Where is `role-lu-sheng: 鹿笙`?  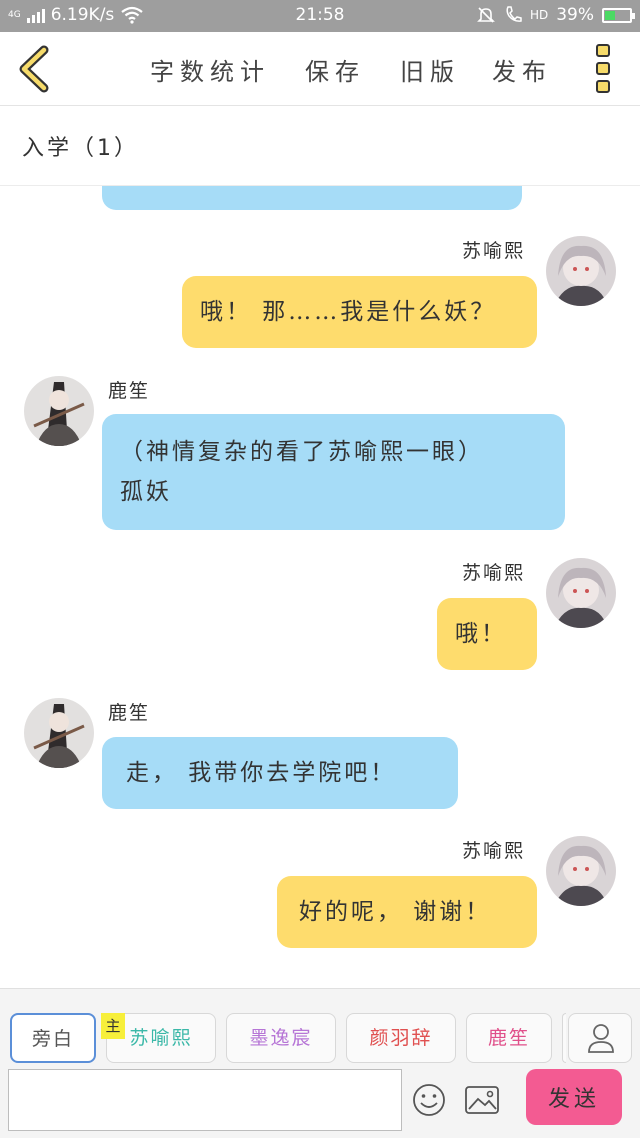 role-lu-sheng: 鹿笙 is located at coordinates (509, 1038).